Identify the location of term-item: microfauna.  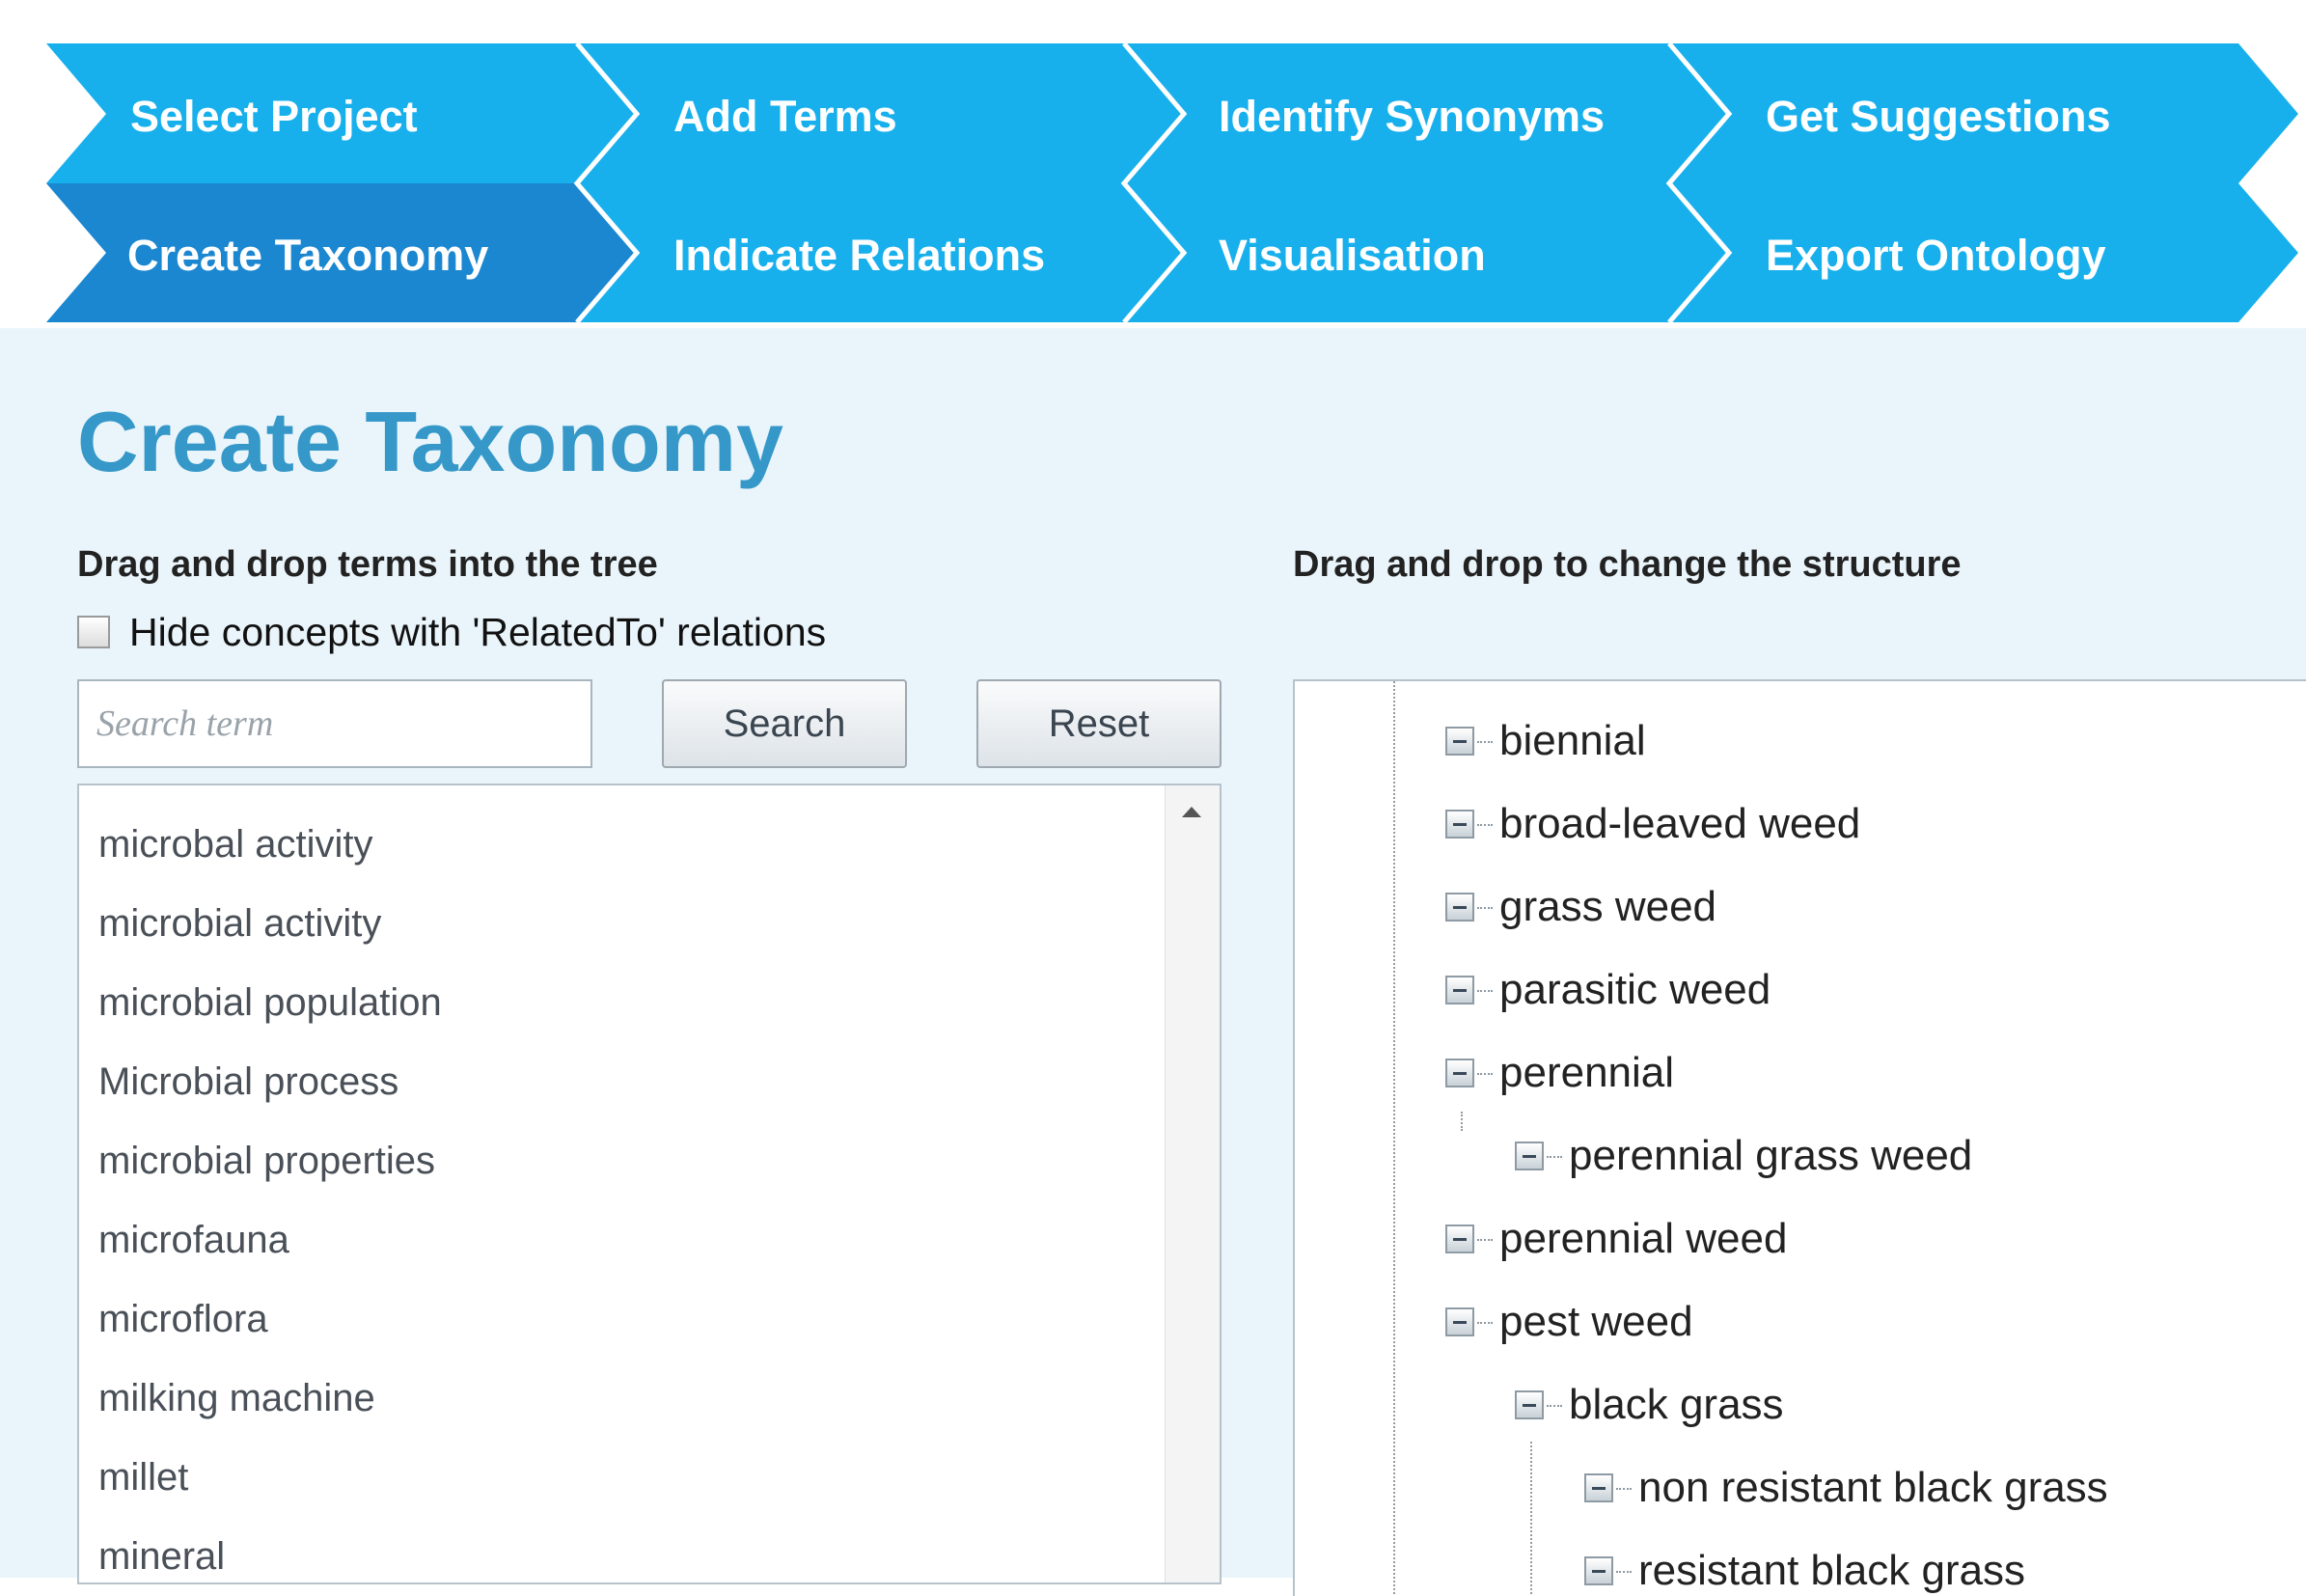
(260, 1240).